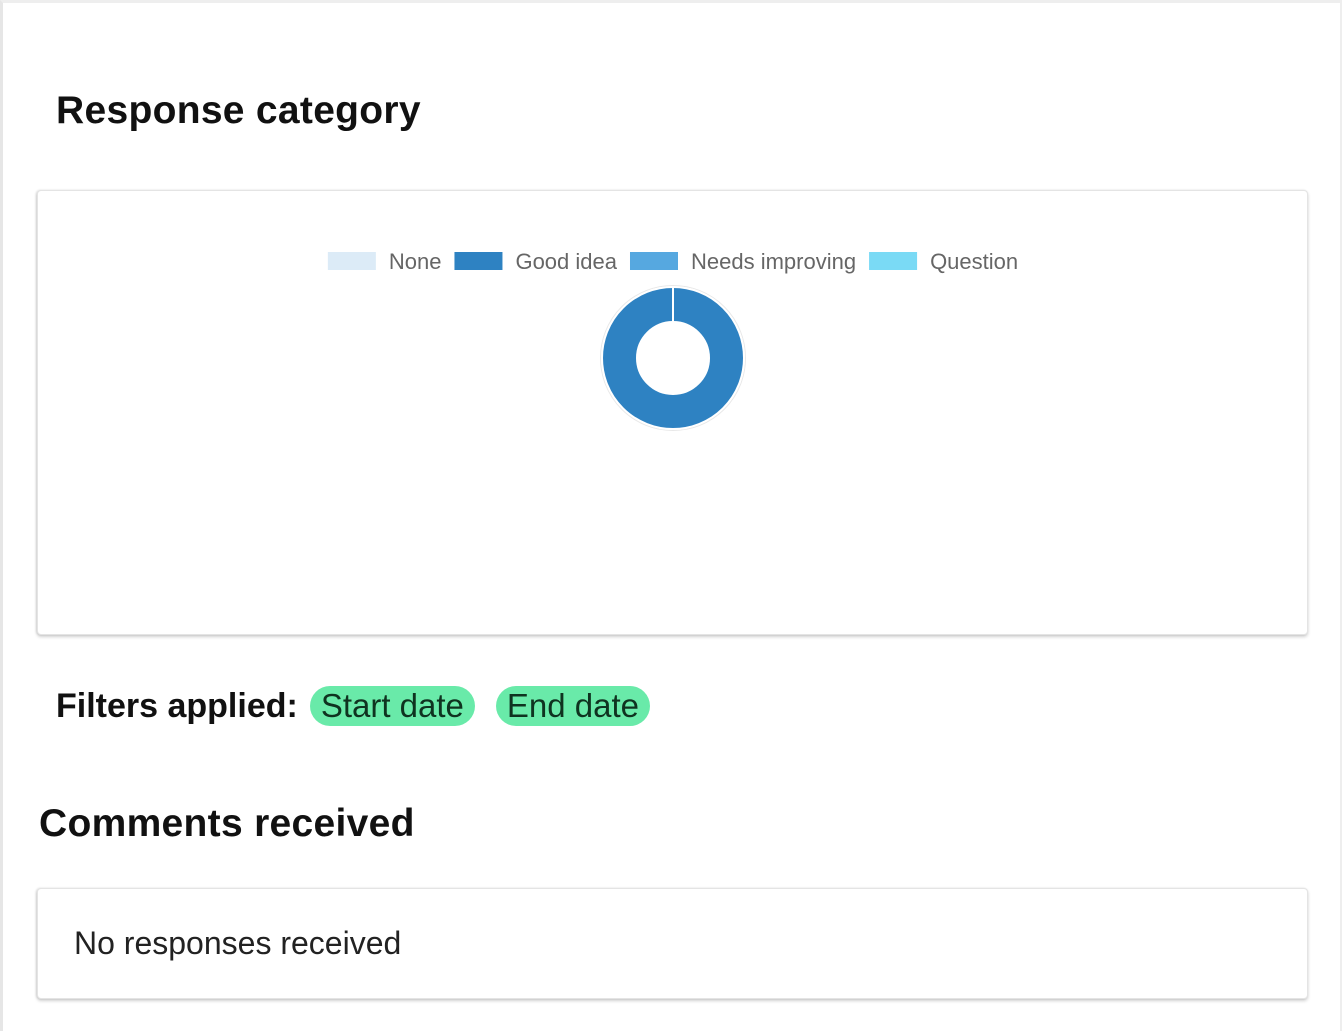 The height and width of the screenshot is (1031, 1342). What do you see at coordinates (238, 110) in the screenshot?
I see `response-category-title: Response category` at bounding box center [238, 110].